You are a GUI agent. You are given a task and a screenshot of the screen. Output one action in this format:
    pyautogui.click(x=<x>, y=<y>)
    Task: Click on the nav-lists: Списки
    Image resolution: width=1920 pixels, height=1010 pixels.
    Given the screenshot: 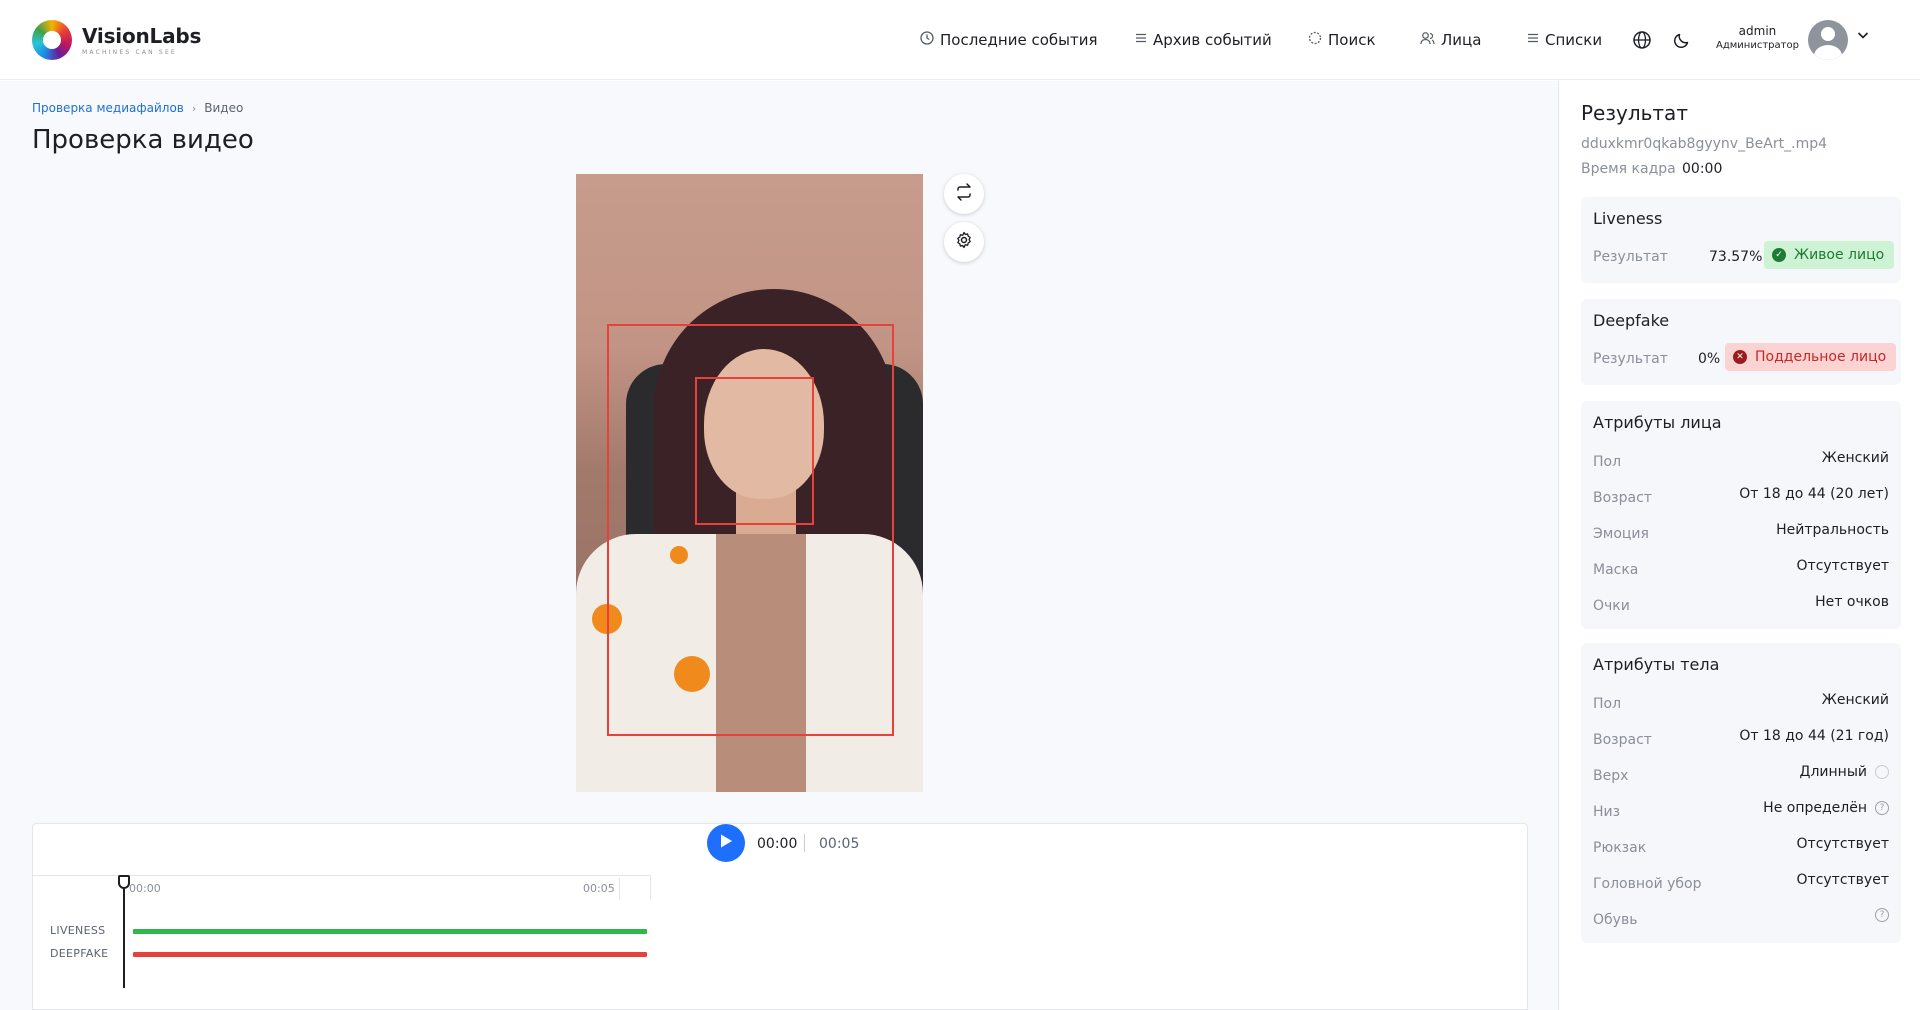 What is the action you would take?
    pyautogui.click(x=1564, y=40)
    